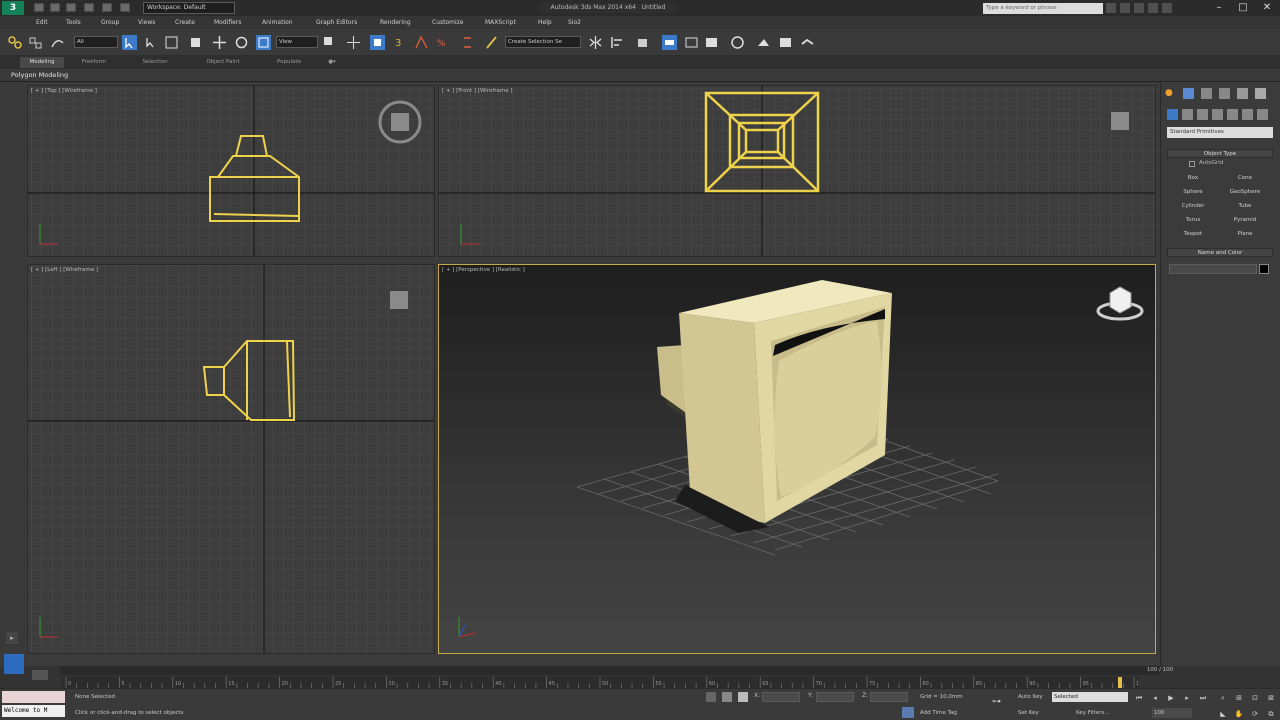  What do you see at coordinates (908, 712) in the screenshot?
I see `time-tag-icon` at bounding box center [908, 712].